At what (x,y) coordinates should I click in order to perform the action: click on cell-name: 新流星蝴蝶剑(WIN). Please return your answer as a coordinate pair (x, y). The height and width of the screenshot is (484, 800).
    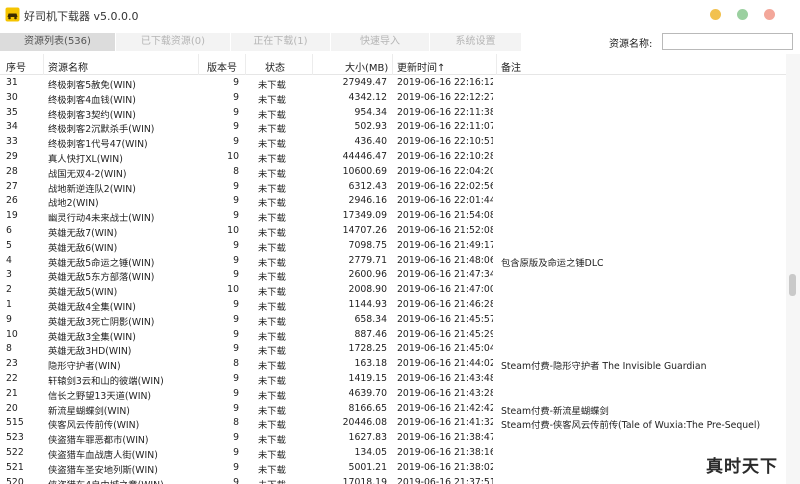
    Looking at the image, I should click on (89, 411).